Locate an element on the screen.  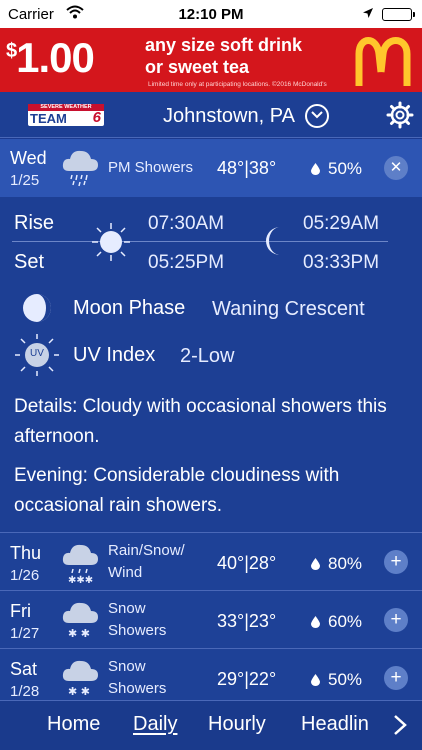
temperature-range: 29°|22° is located at coordinates (247, 679).